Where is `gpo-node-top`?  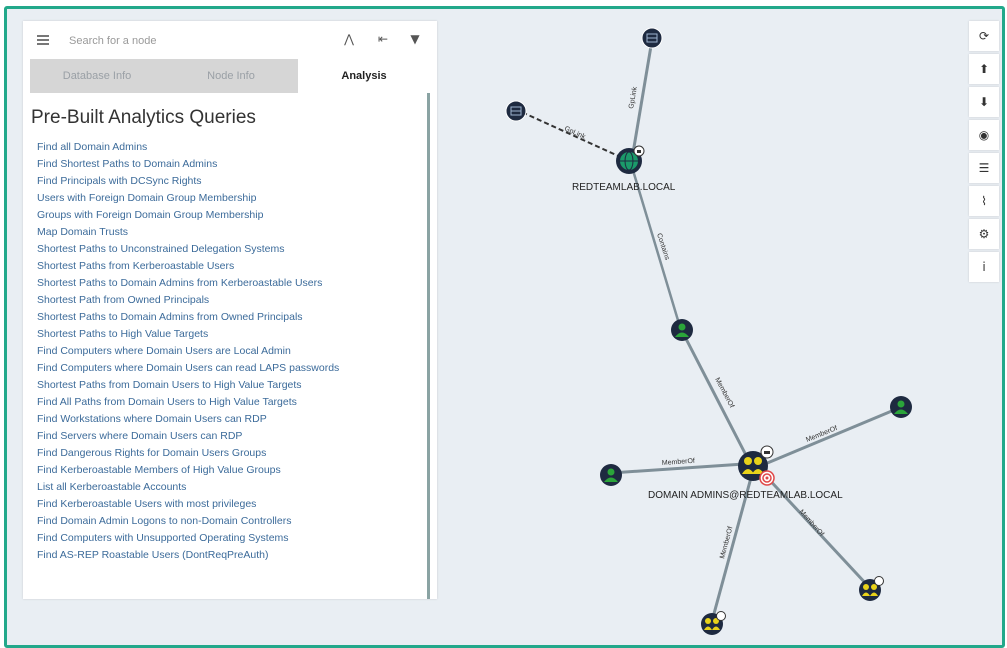
gpo-node-top is located at coordinates (652, 38).